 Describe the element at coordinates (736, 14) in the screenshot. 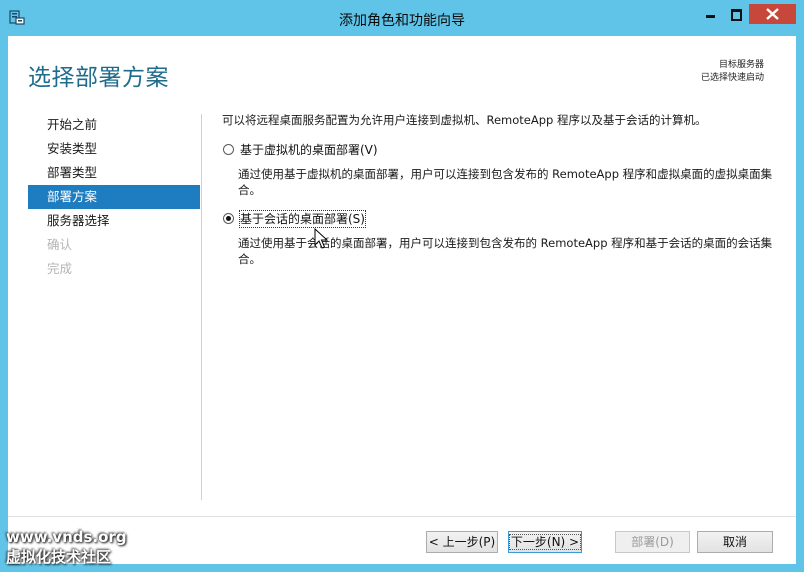

I see `maximize-button` at that location.